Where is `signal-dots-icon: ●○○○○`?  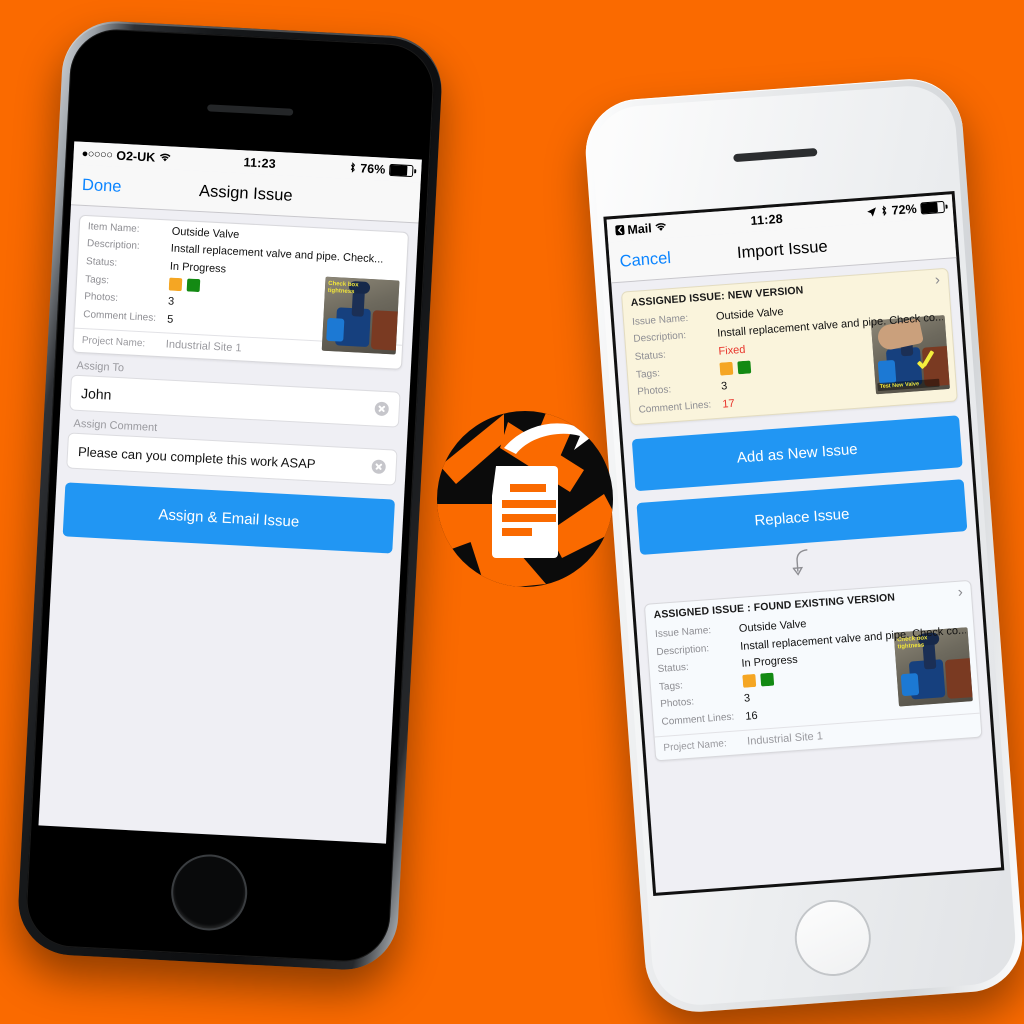
signal-dots-icon: ●○○○○ is located at coordinates (97, 154).